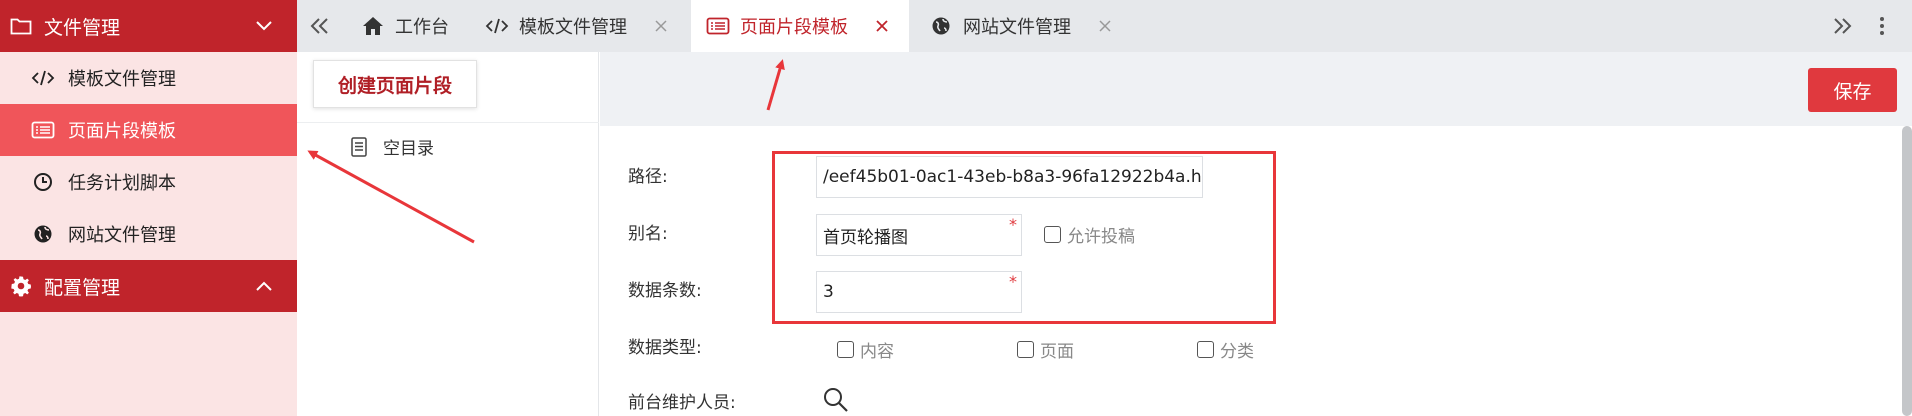 Image resolution: width=1912 pixels, height=416 pixels. I want to click on tab-label: 网站文件管理, so click(1017, 27).